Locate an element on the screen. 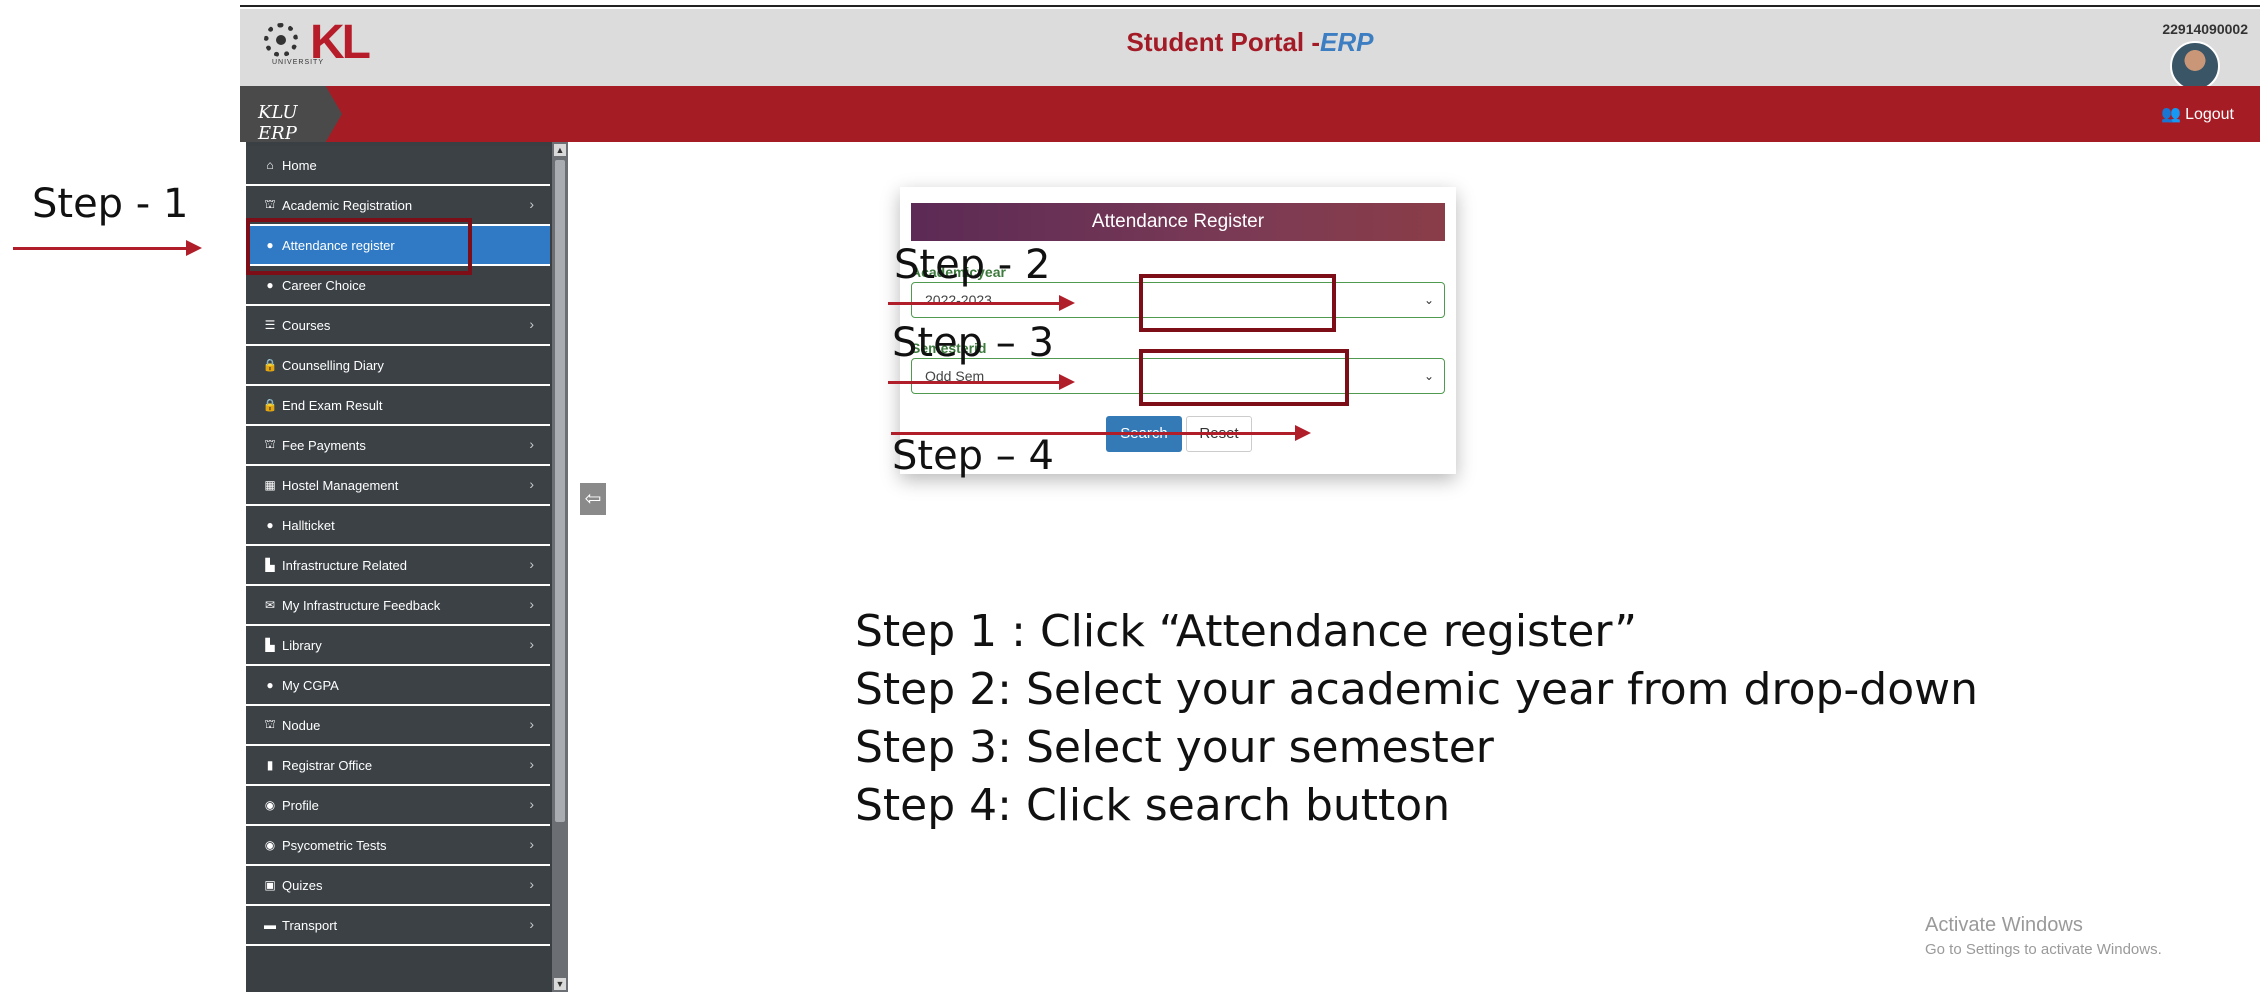  collapse-sidebar-button: ⇦ is located at coordinates (593, 499).